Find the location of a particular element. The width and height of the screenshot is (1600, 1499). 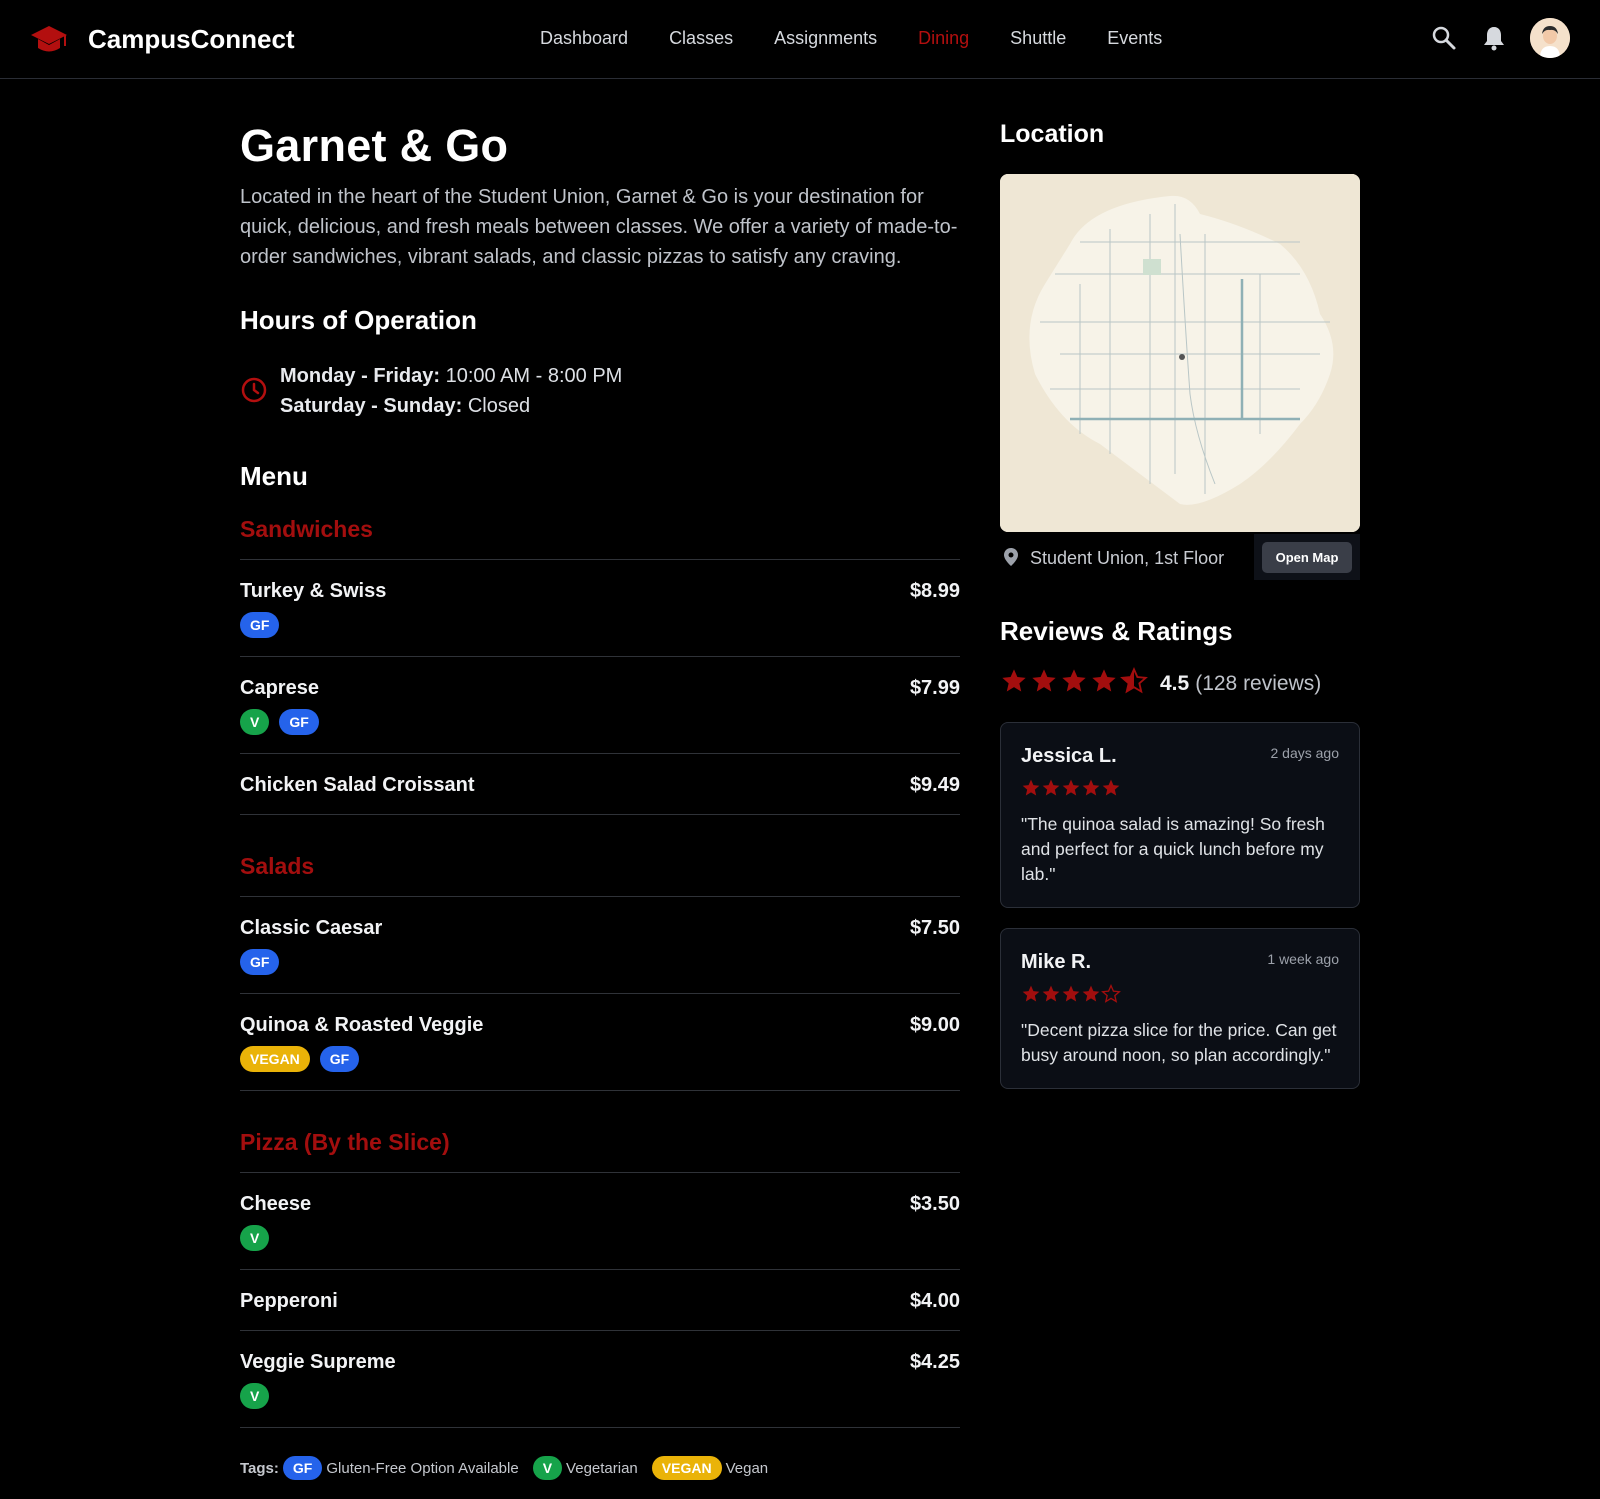

location-map is located at coordinates (1180, 353).